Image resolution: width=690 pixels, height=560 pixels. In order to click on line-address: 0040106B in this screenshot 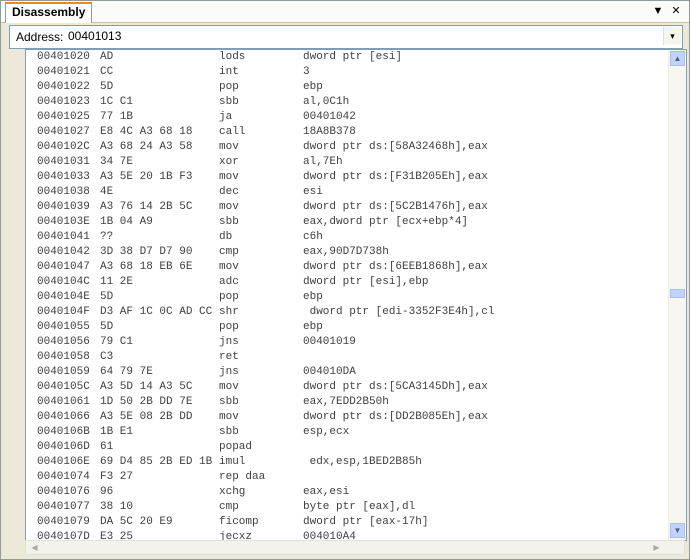, I will do `click(63, 432)`.